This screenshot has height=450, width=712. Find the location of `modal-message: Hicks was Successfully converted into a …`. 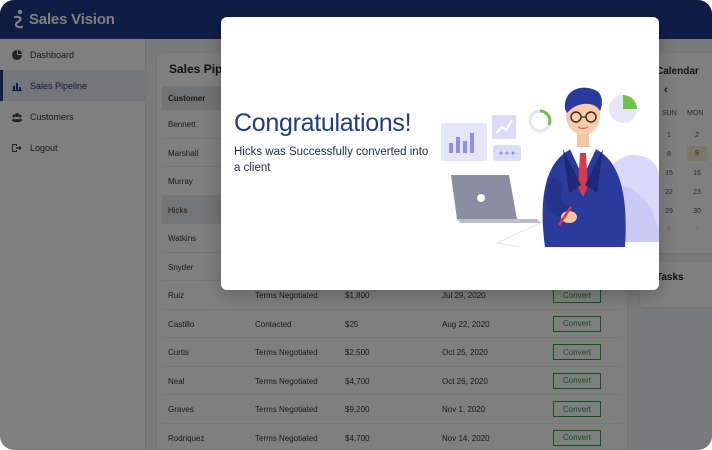

modal-message: Hicks was Successfully converted into a … is located at coordinates (331, 160).